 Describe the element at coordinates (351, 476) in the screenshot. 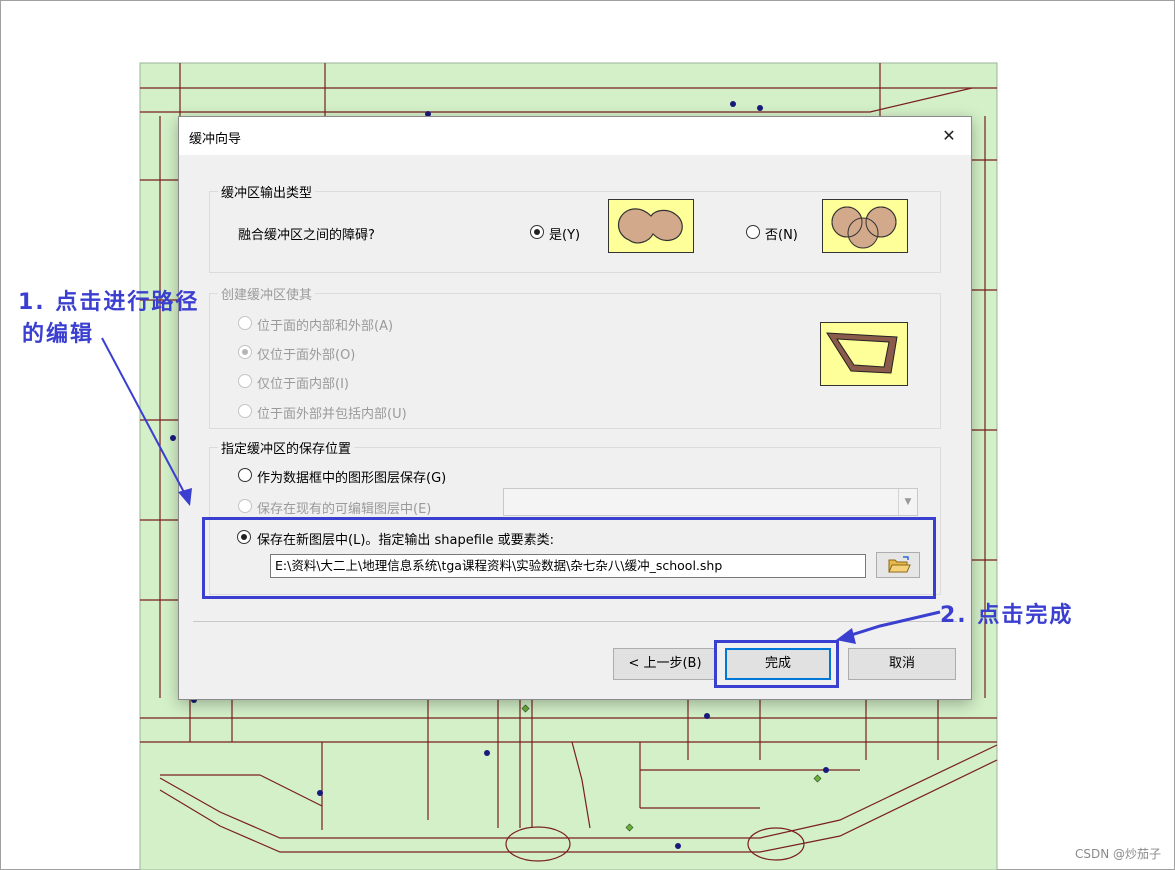

I see `save-graphic-label: 作为数据框中的图形图层保存(G)` at that location.